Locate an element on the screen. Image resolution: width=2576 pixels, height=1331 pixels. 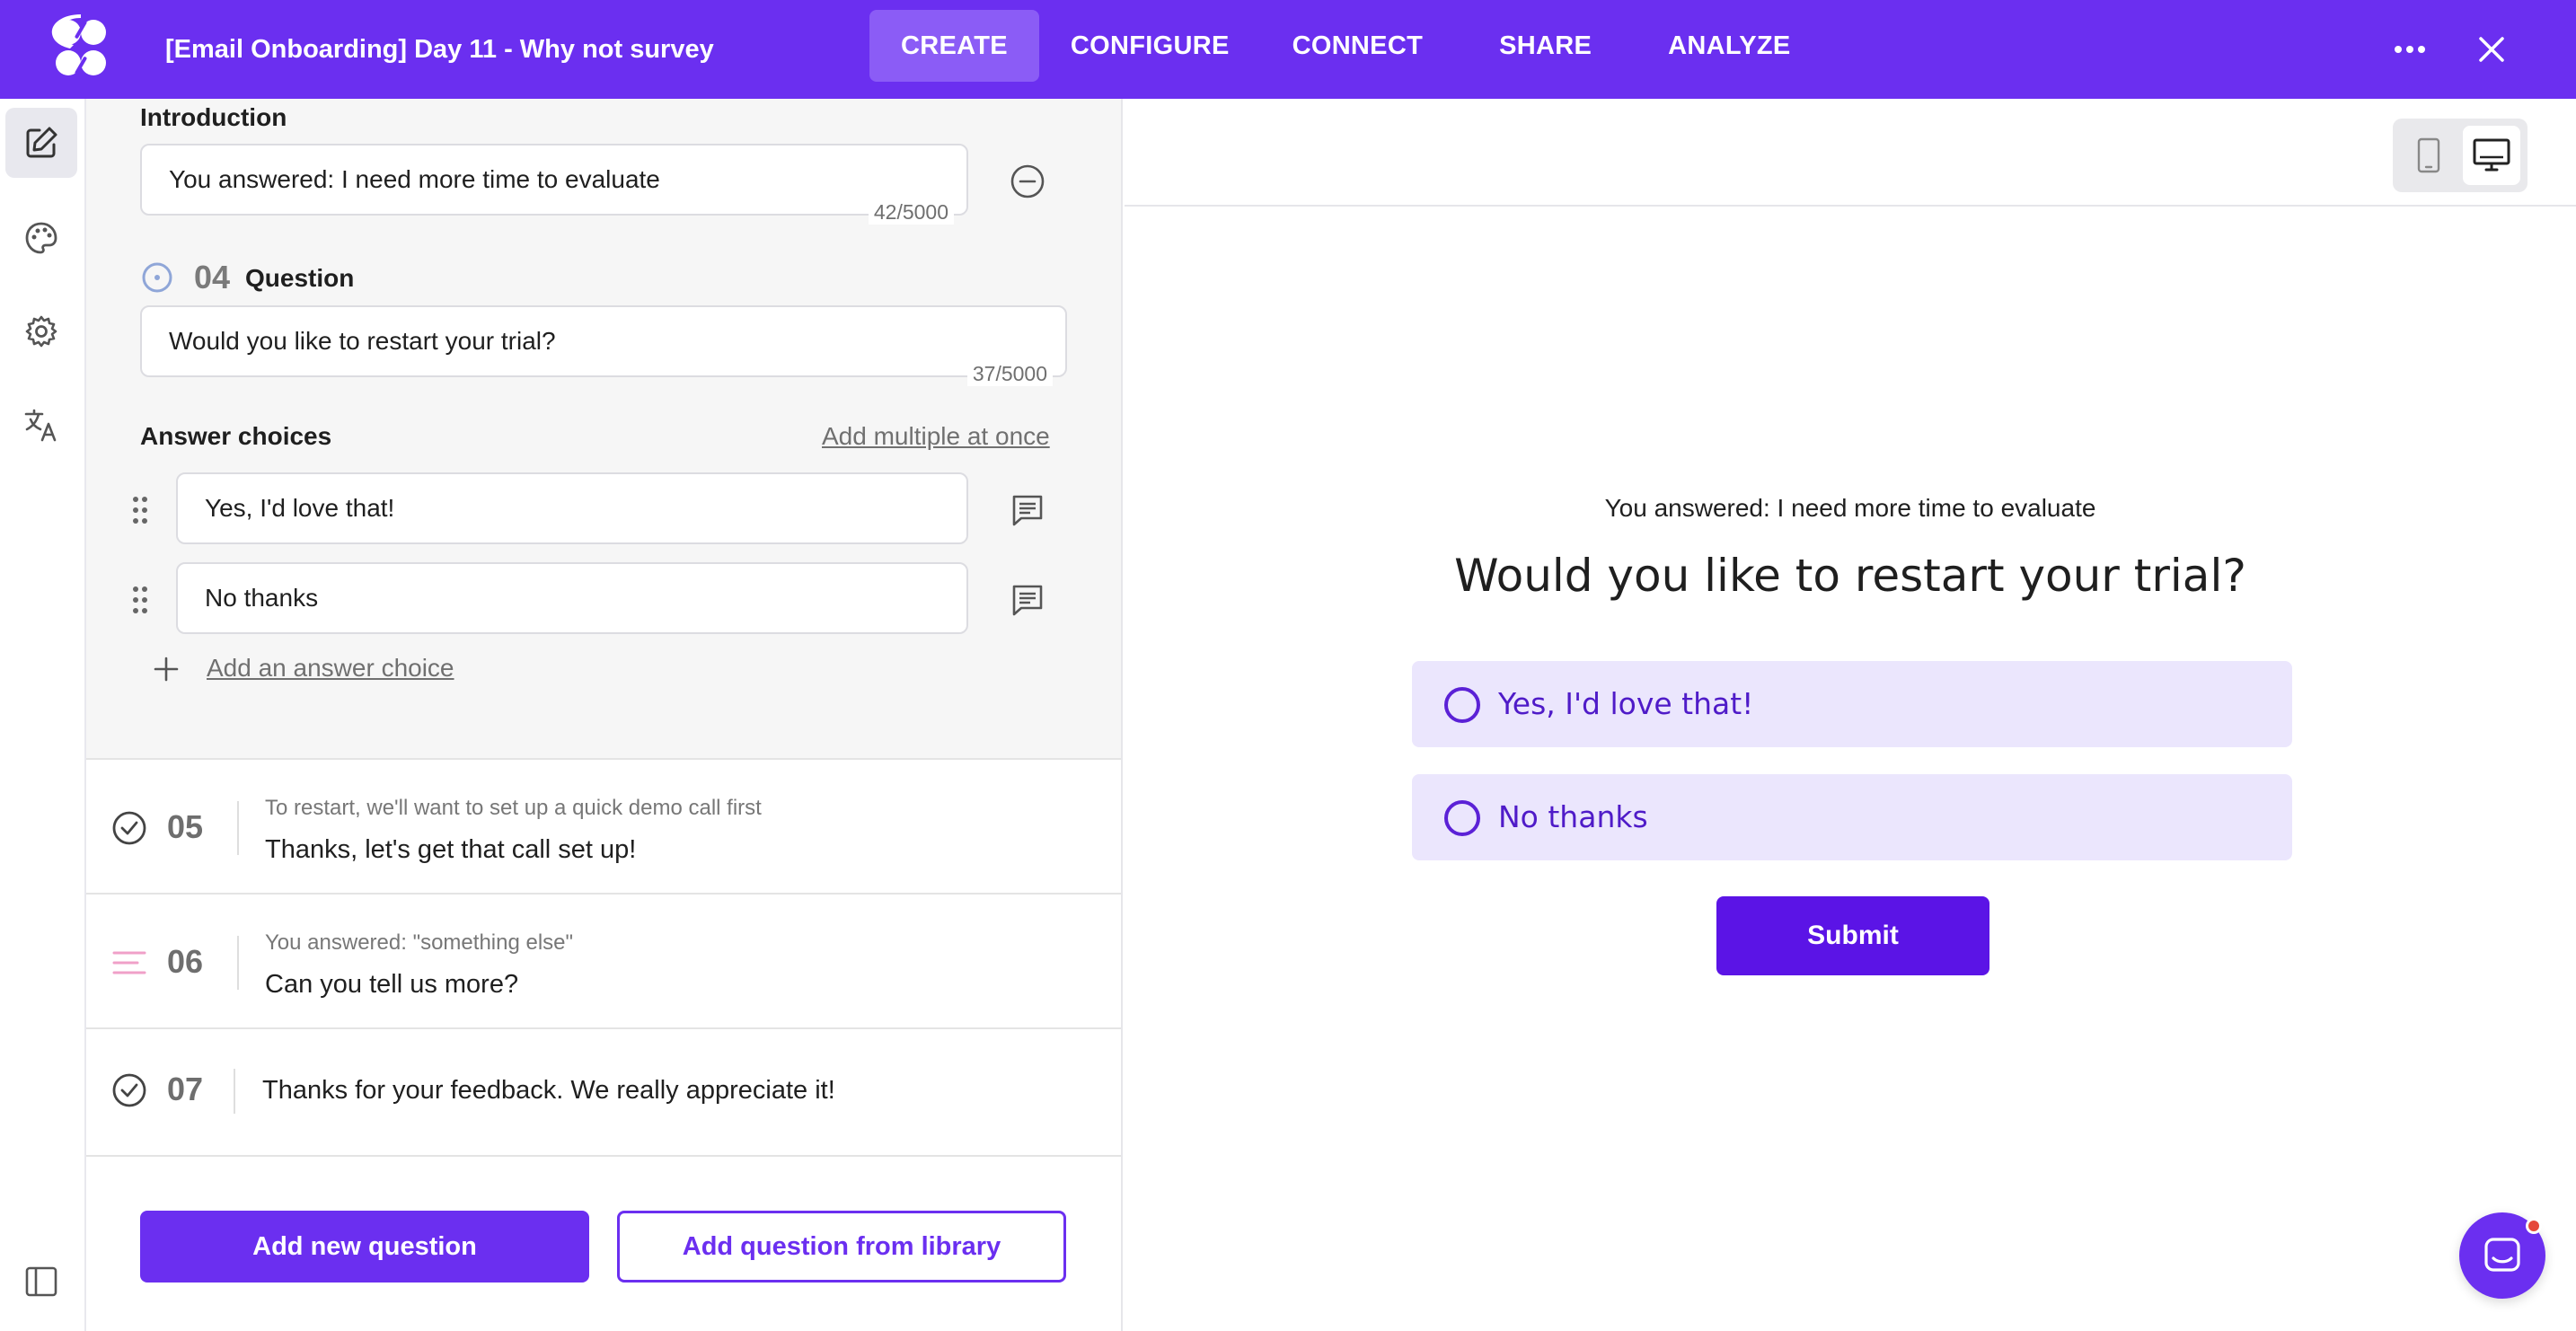
remove-intro-button is located at coordinates (1027, 181).